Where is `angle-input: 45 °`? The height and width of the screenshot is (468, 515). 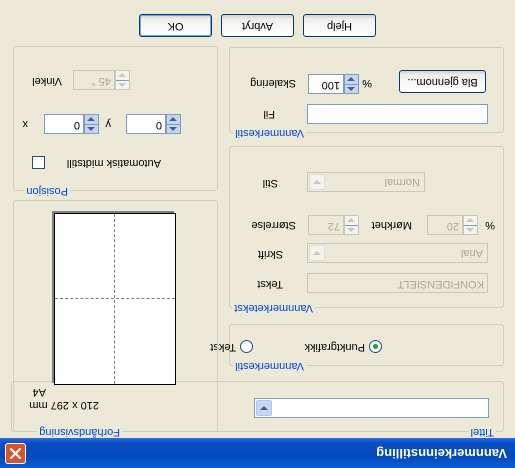
angle-input: 45 ° is located at coordinates (94, 80).